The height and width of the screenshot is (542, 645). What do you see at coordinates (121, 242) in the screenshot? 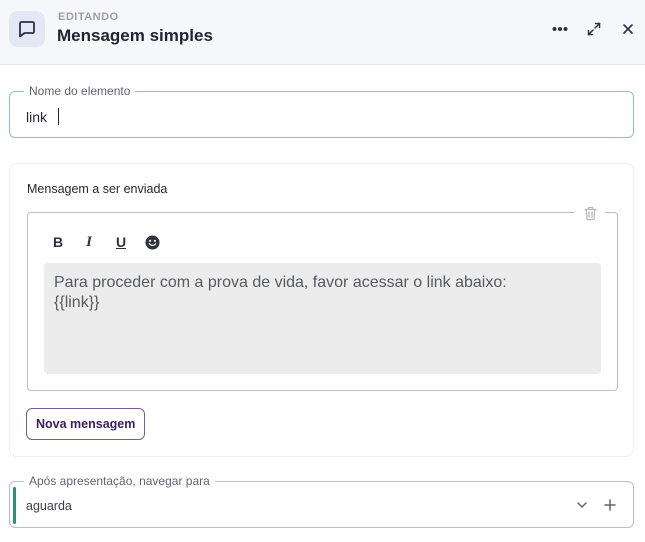
I see `underline-button: U` at bounding box center [121, 242].